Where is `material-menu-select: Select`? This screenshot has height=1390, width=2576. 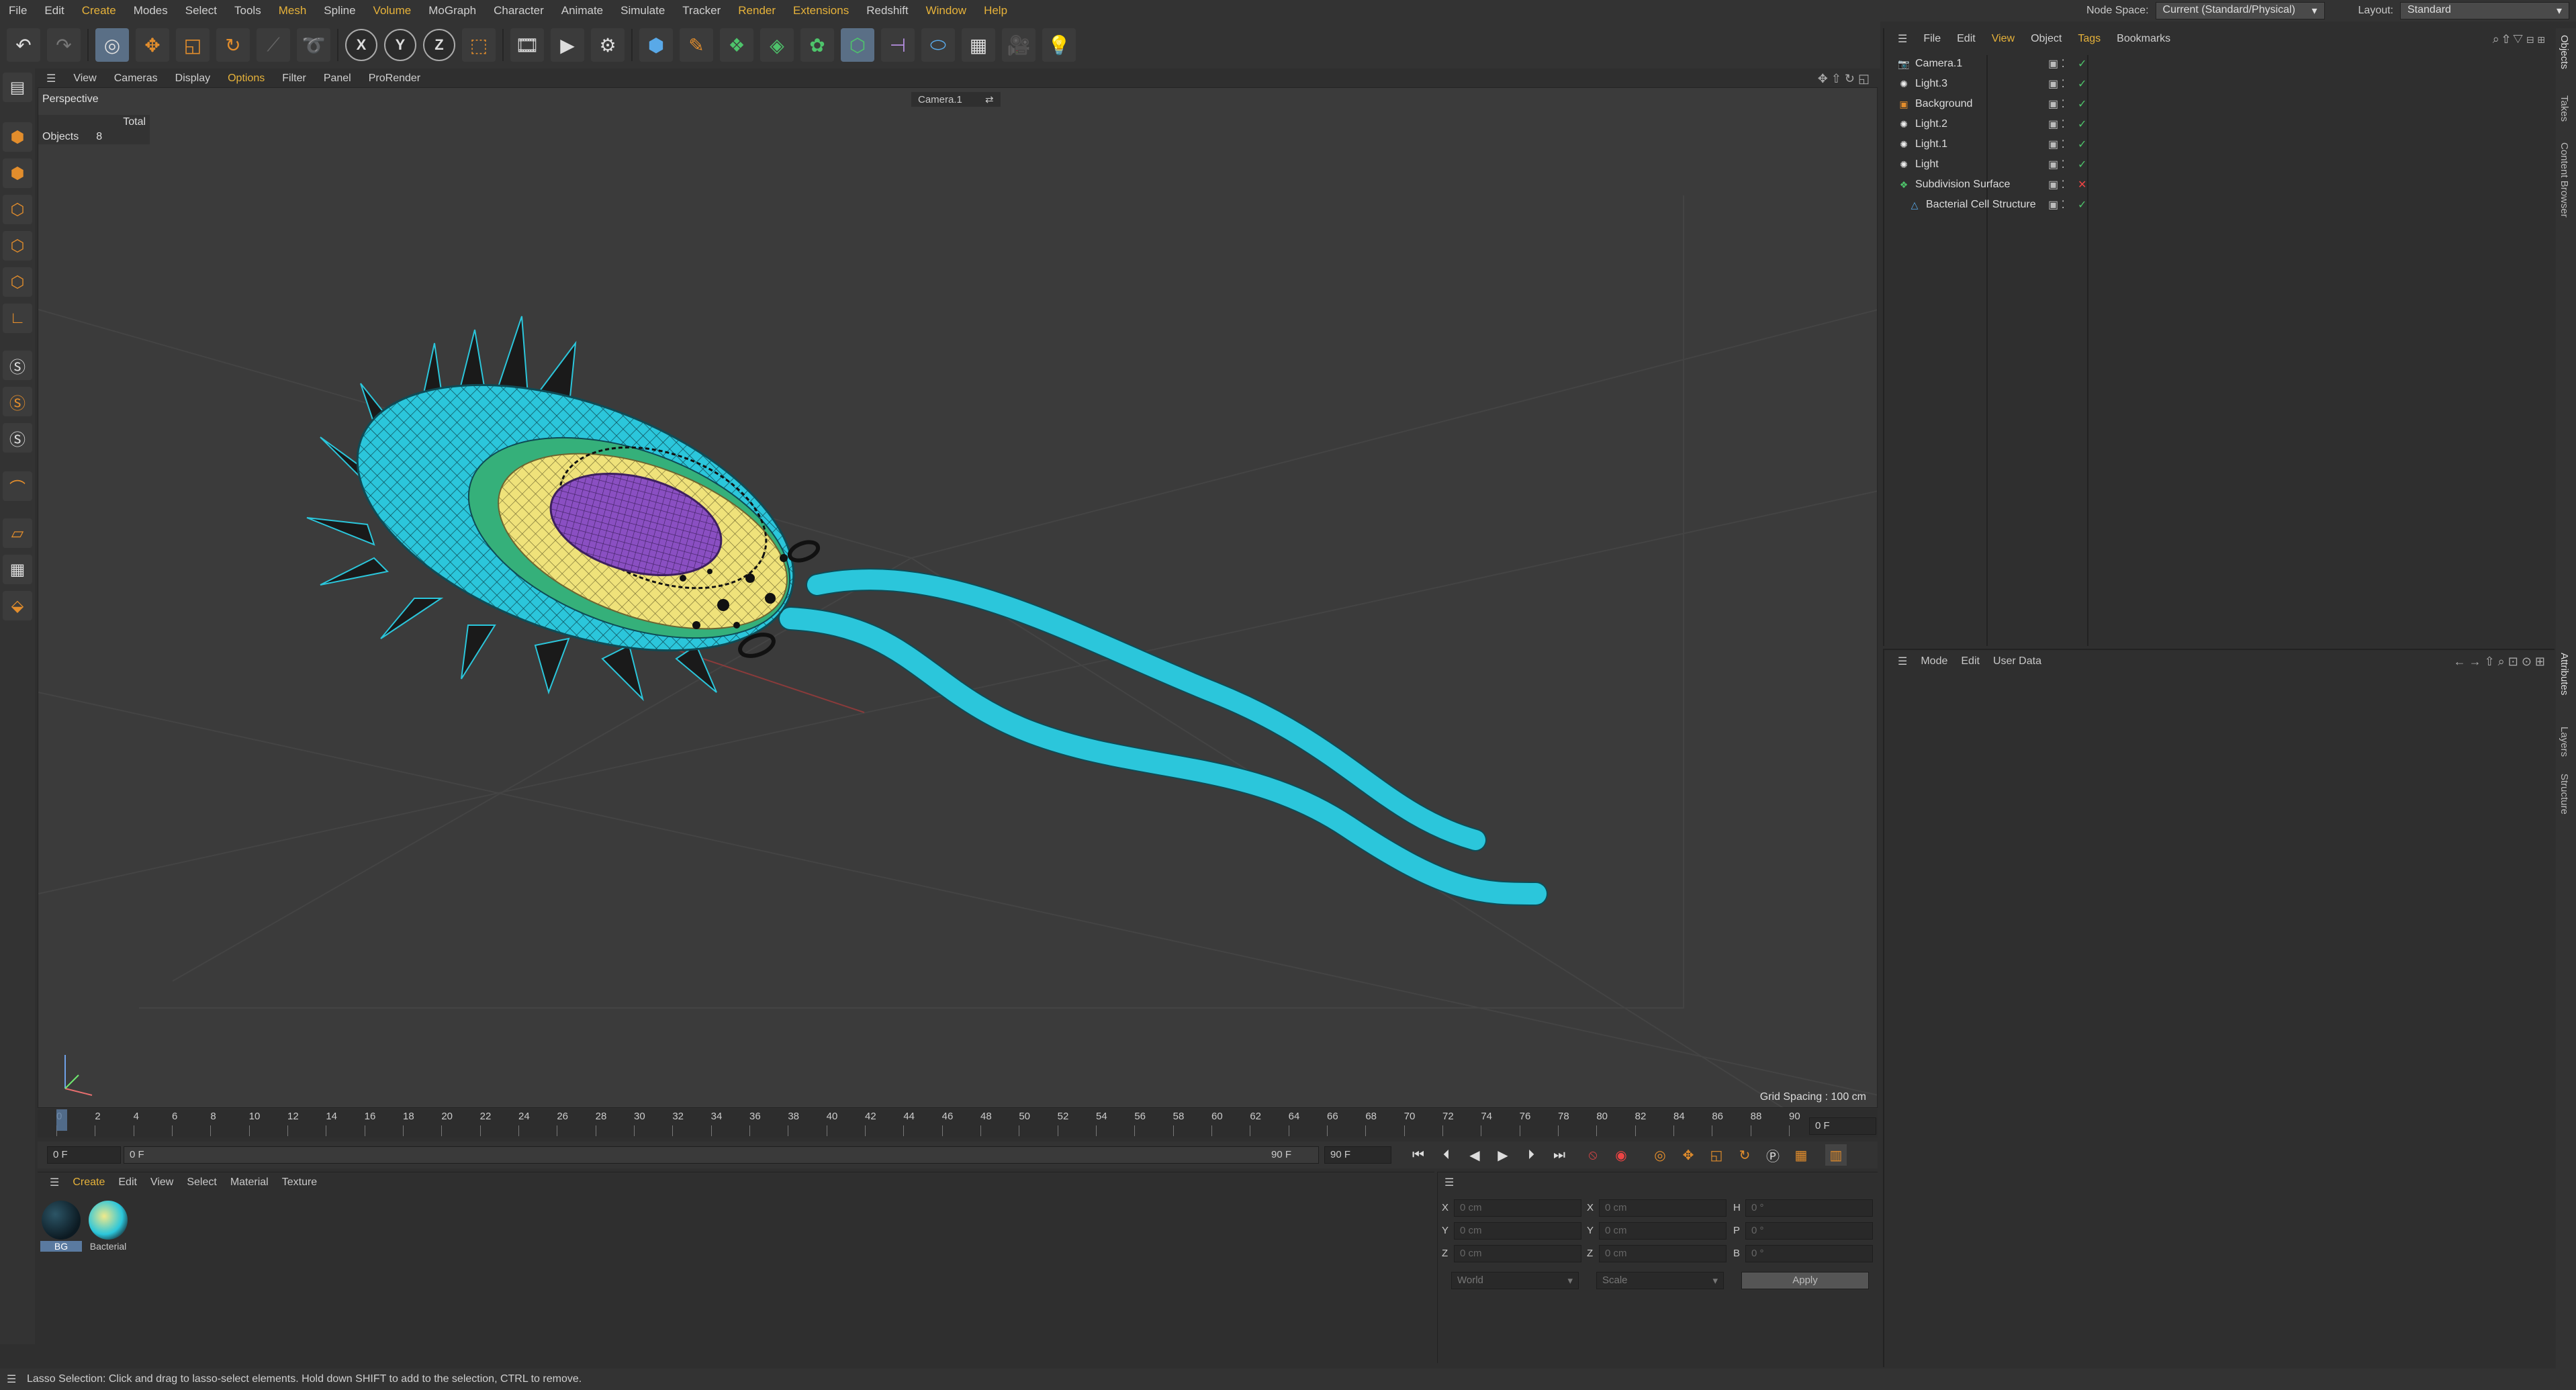
material-menu-select: Select is located at coordinates (201, 1182).